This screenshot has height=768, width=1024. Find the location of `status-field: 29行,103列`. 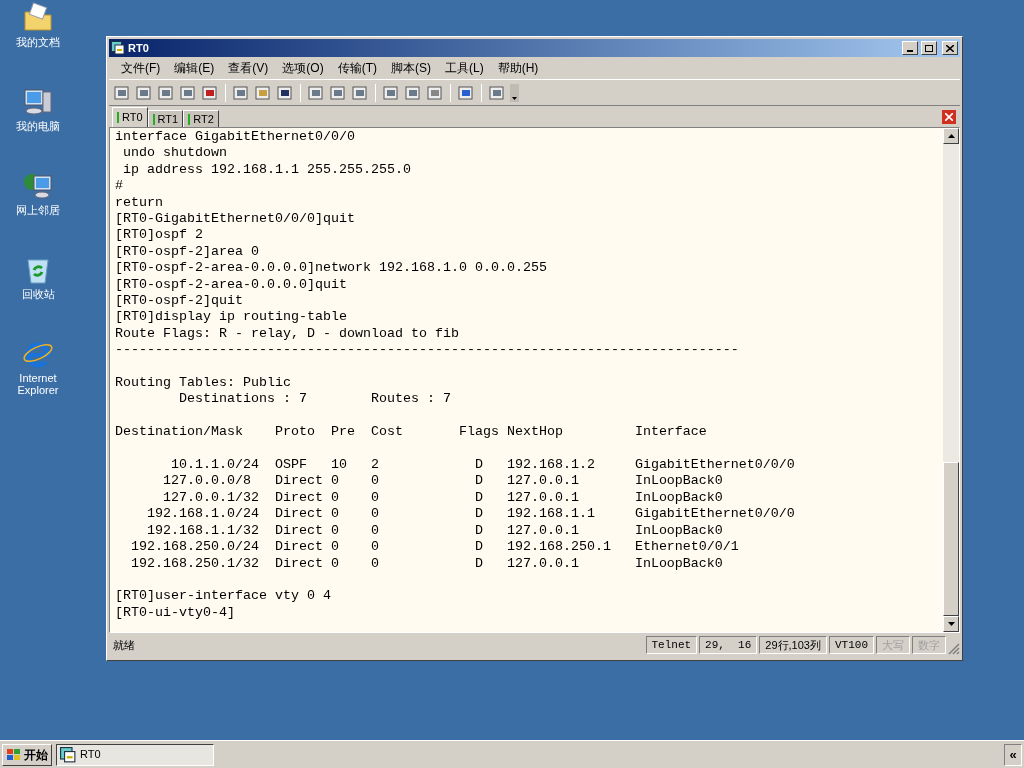

status-field: 29行,103列 is located at coordinates (793, 645).